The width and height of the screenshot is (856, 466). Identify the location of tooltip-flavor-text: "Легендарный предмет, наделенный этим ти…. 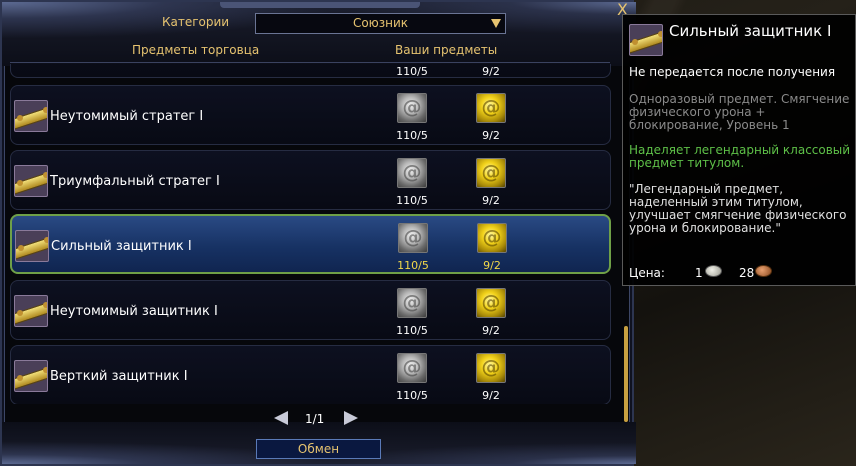
(738, 208).